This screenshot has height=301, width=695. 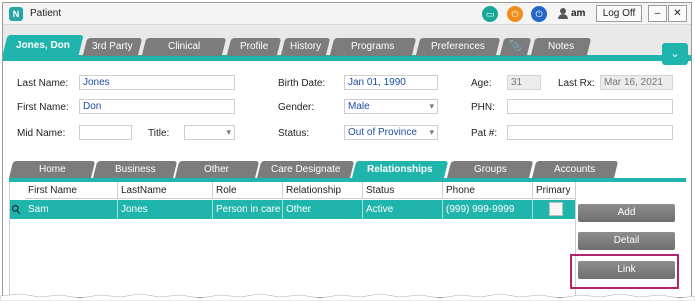 What do you see at coordinates (488, 209) in the screenshot?
I see `cell-phone: (999) 999-9999` at bounding box center [488, 209].